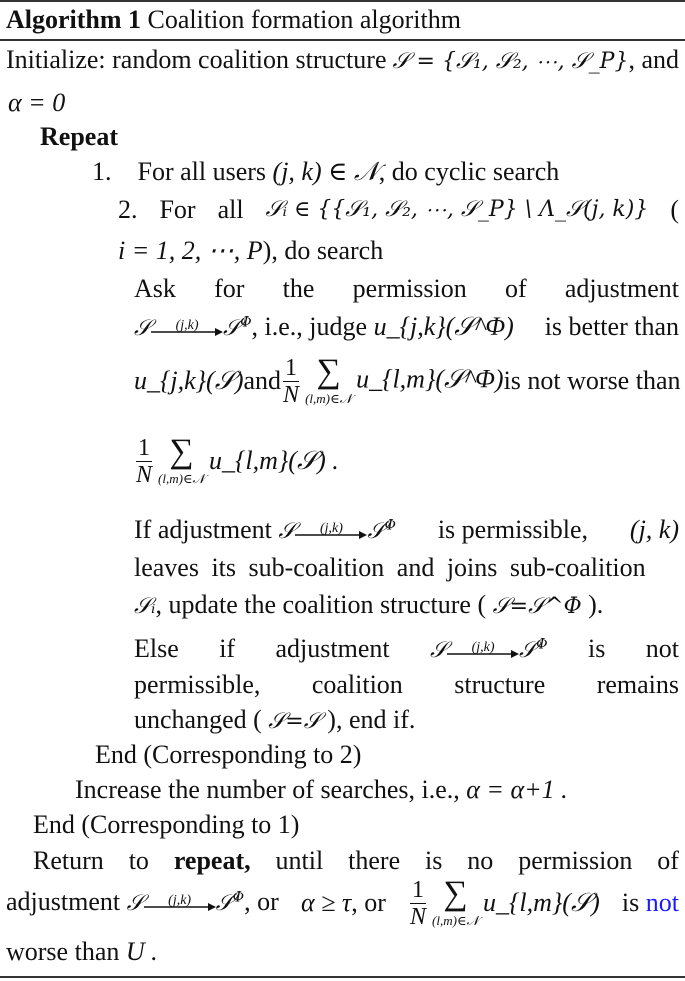  Describe the element at coordinates (668, 860) in the screenshot. I see `word: of` at that location.